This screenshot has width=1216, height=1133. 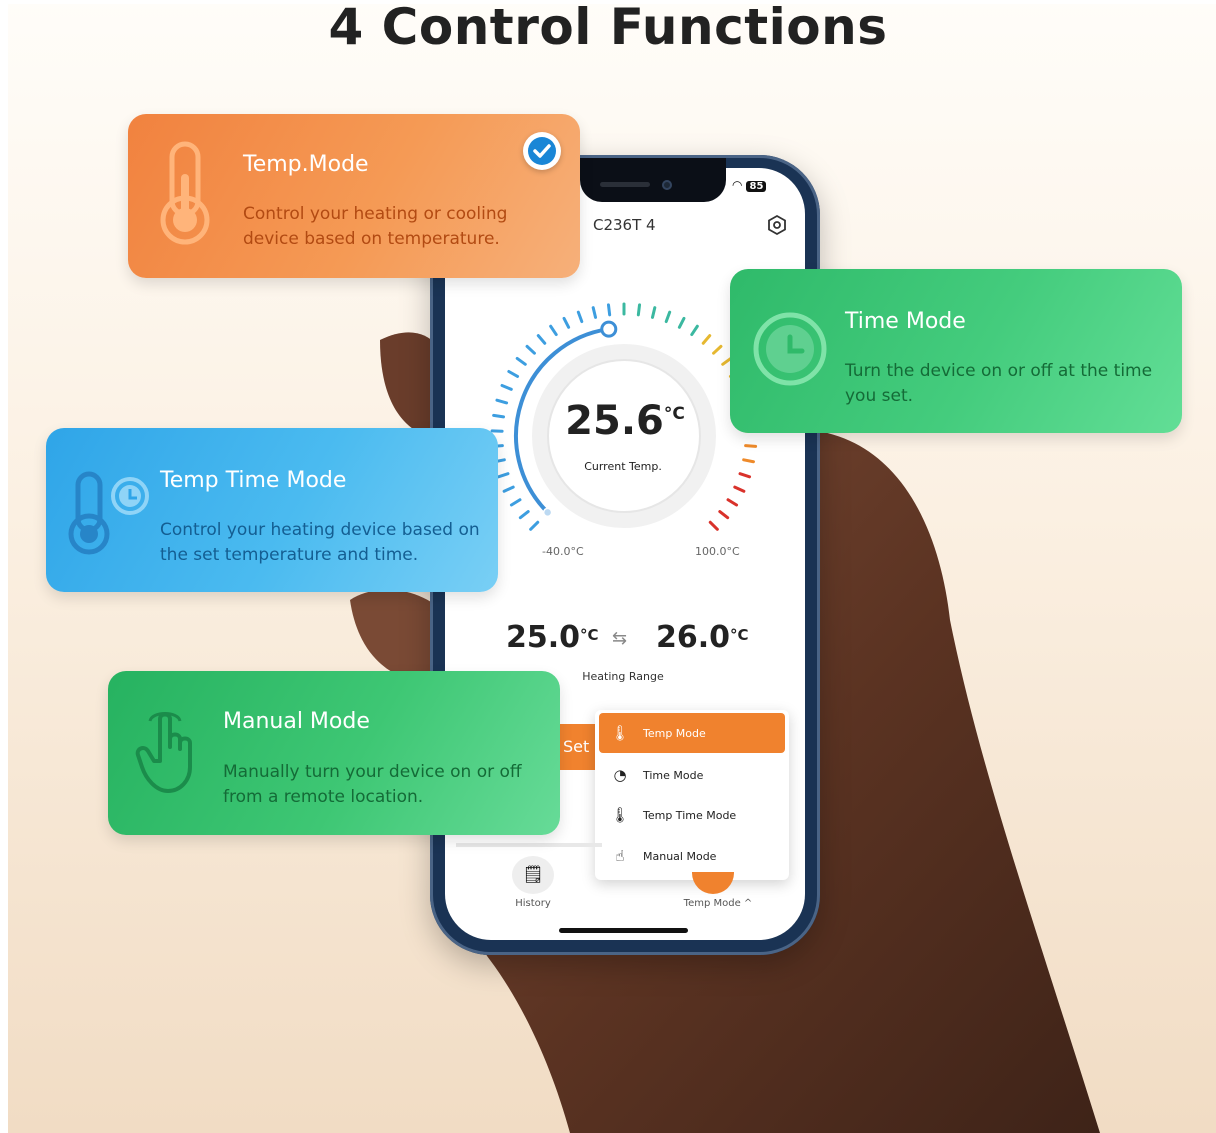 What do you see at coordinates (623, 466) in the screenshot?
I see `current-temp-label: Current Temp.` at bounding box center [623, 466].